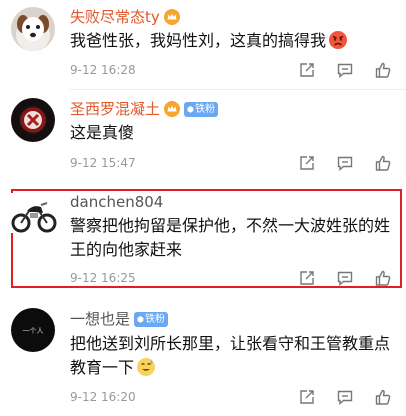 This screenshot has width=406, height=416. I want to click on username: danchen804, so click(116, 202).